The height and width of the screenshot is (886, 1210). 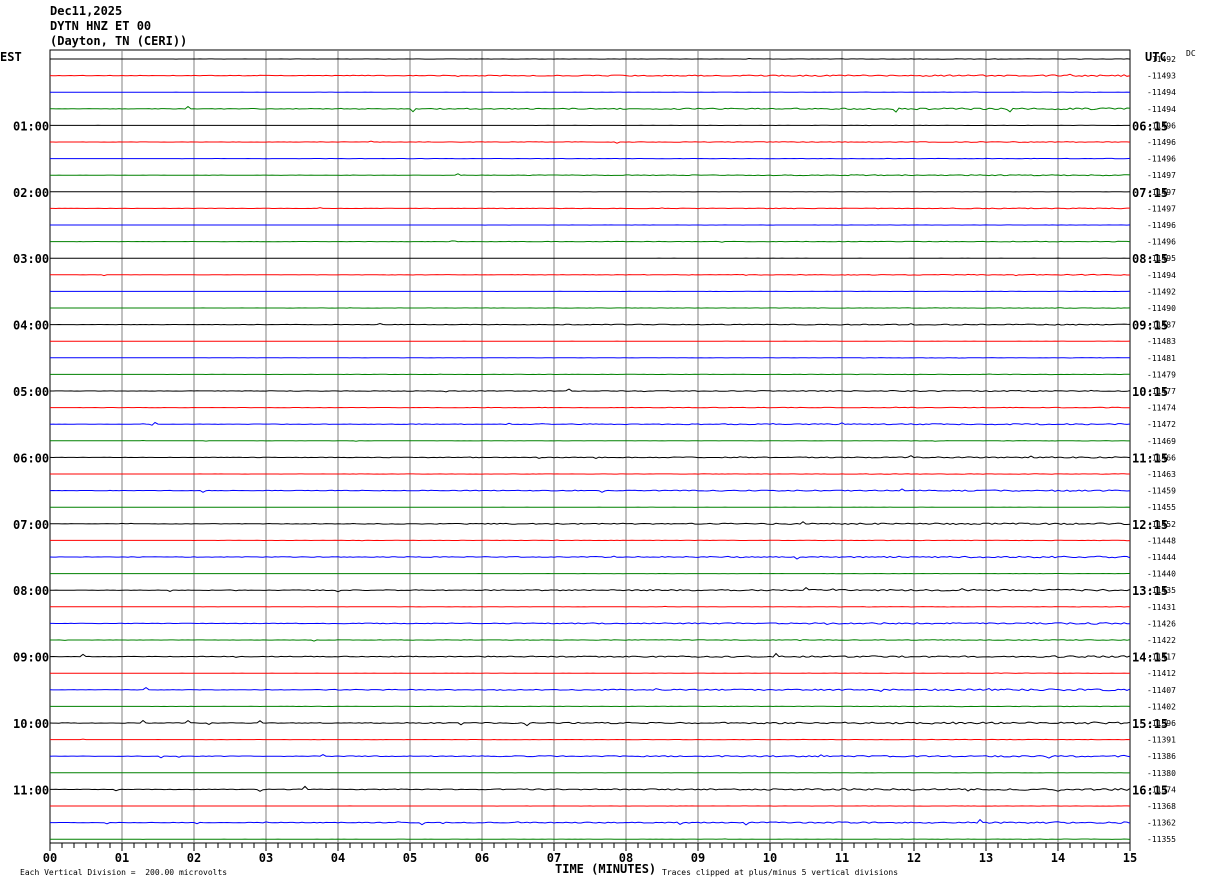 I want to click on dc-offset-label: -11391, so click(x=1161, y=740).